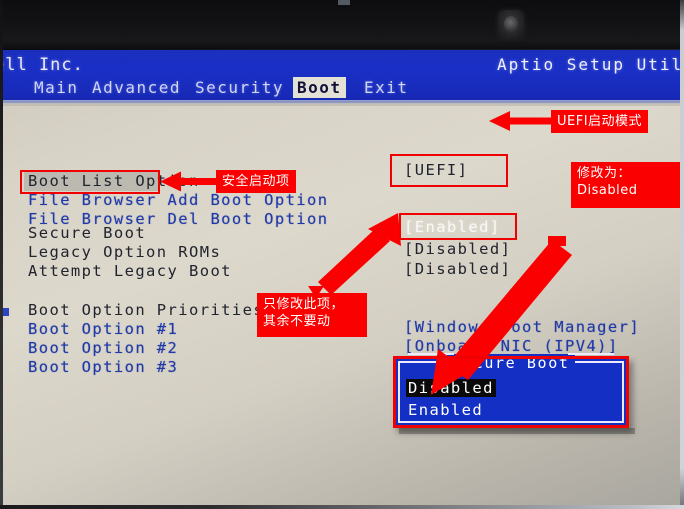 Image resolution: width=684 pixels, height=509 pixels. Describe the element at coordinates (1, 254) in the screenshot. I see `photo-frame-left` at that location.